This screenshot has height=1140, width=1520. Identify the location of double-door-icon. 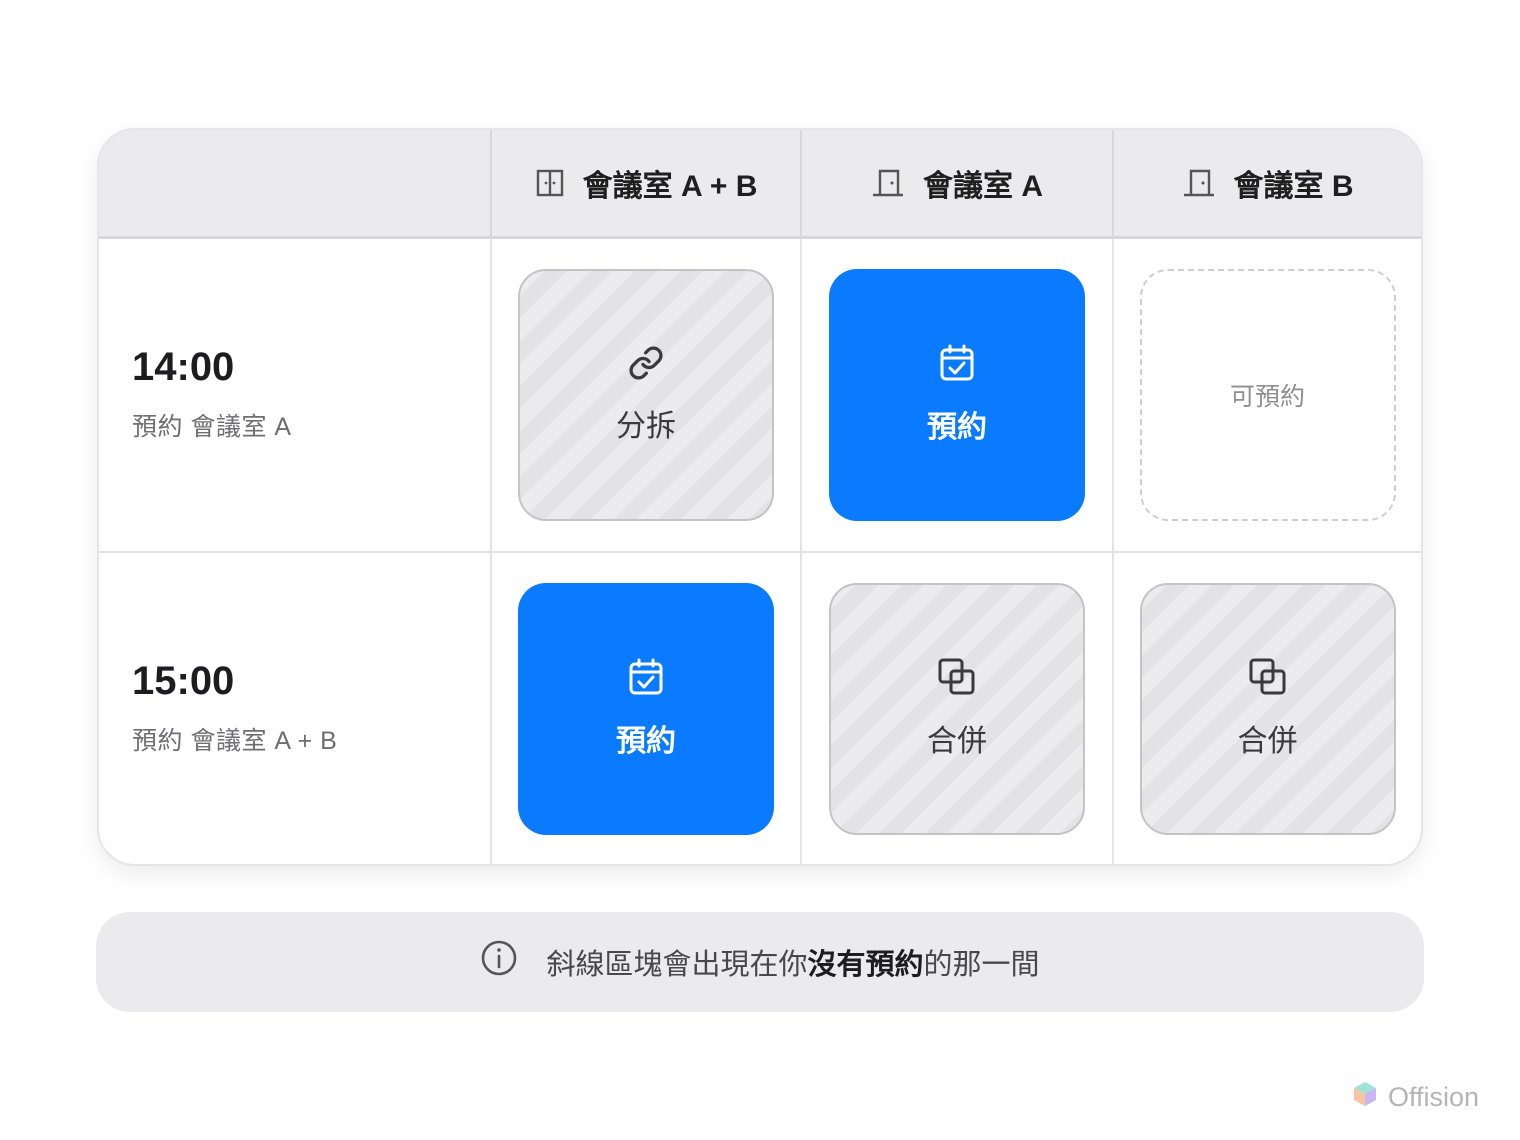
(550, 183).